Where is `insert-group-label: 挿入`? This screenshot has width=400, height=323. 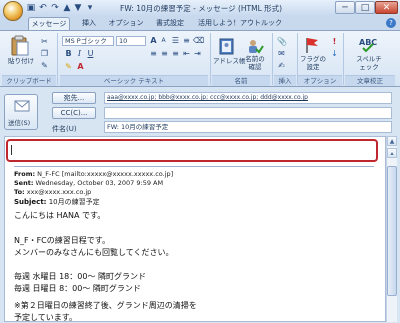
insert-group-label: 挿入 is located at coordinates (285, 80).